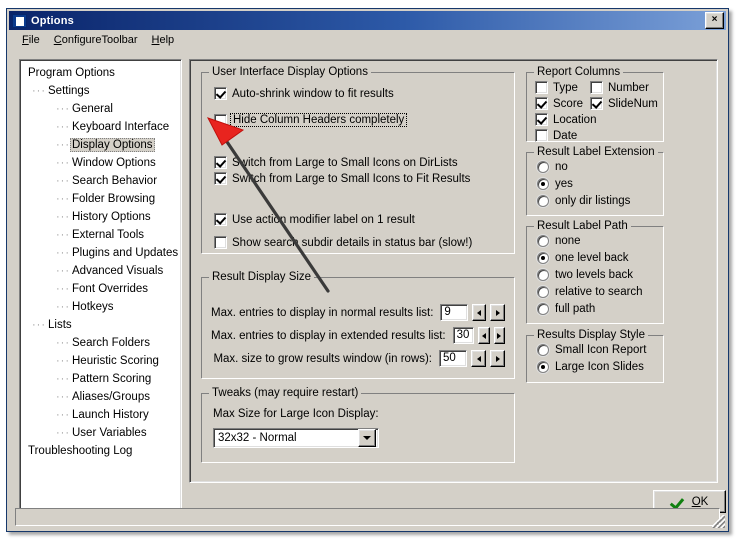 Image resolution: width=741 pixels, height=545 pixels. Describe the element at coordinates (102, 73) in the screenshot. I see `tree-item-program-options: Program Options` at that location.